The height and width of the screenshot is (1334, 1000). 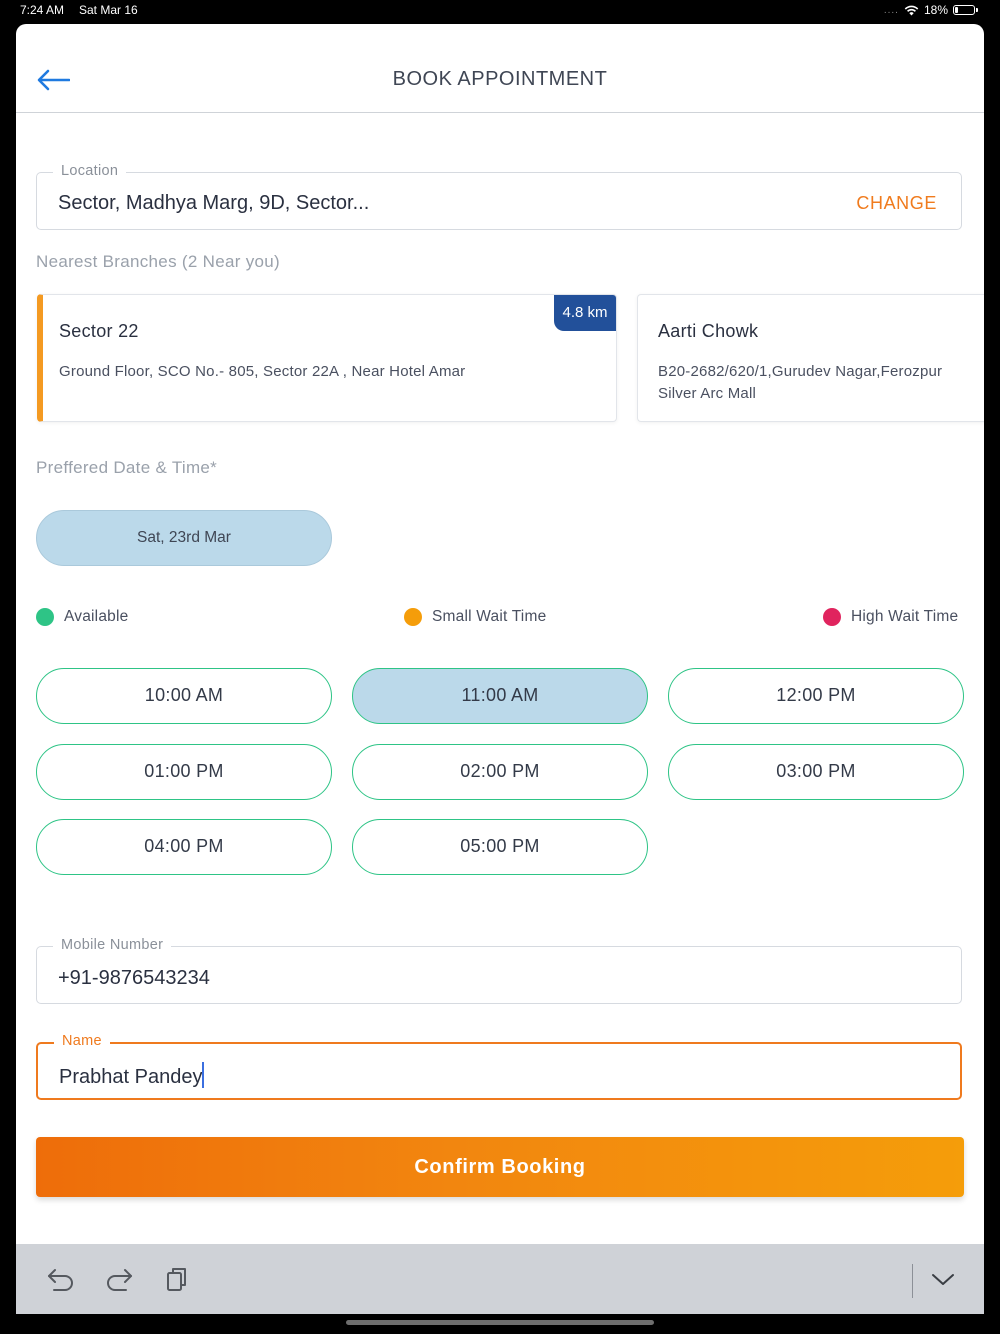 What do you see at coordinates (499, 970) in the screenshot?
I see `mobile-number-field: Mobile Number +91-9876543234` at bounding box center [499, 970].